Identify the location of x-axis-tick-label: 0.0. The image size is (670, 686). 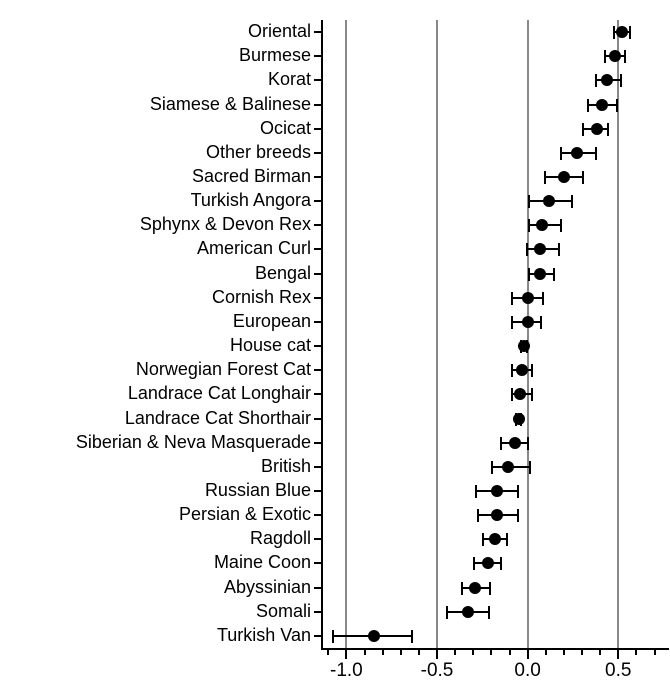
(527, 670).